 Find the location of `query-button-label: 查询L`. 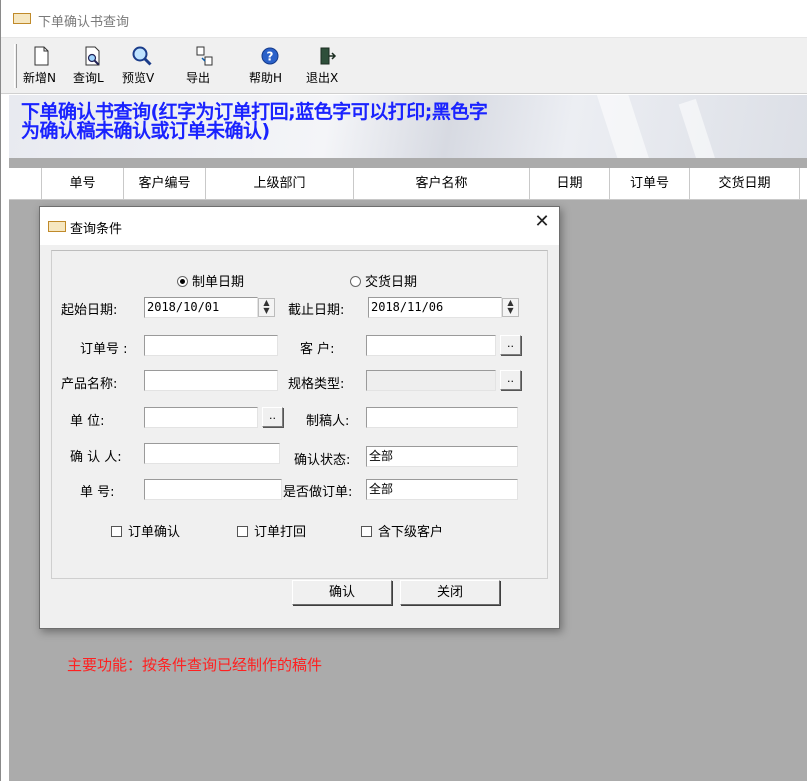

query-button-label: 查询L is located at coordinates (88, 78).